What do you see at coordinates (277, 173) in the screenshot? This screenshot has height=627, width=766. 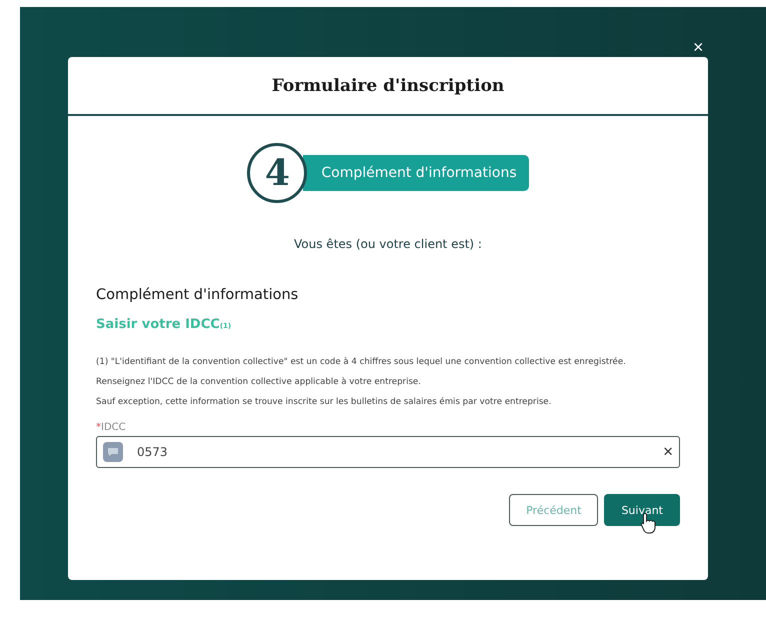 I see `step-number: 4` at bounding box center [277, 173].